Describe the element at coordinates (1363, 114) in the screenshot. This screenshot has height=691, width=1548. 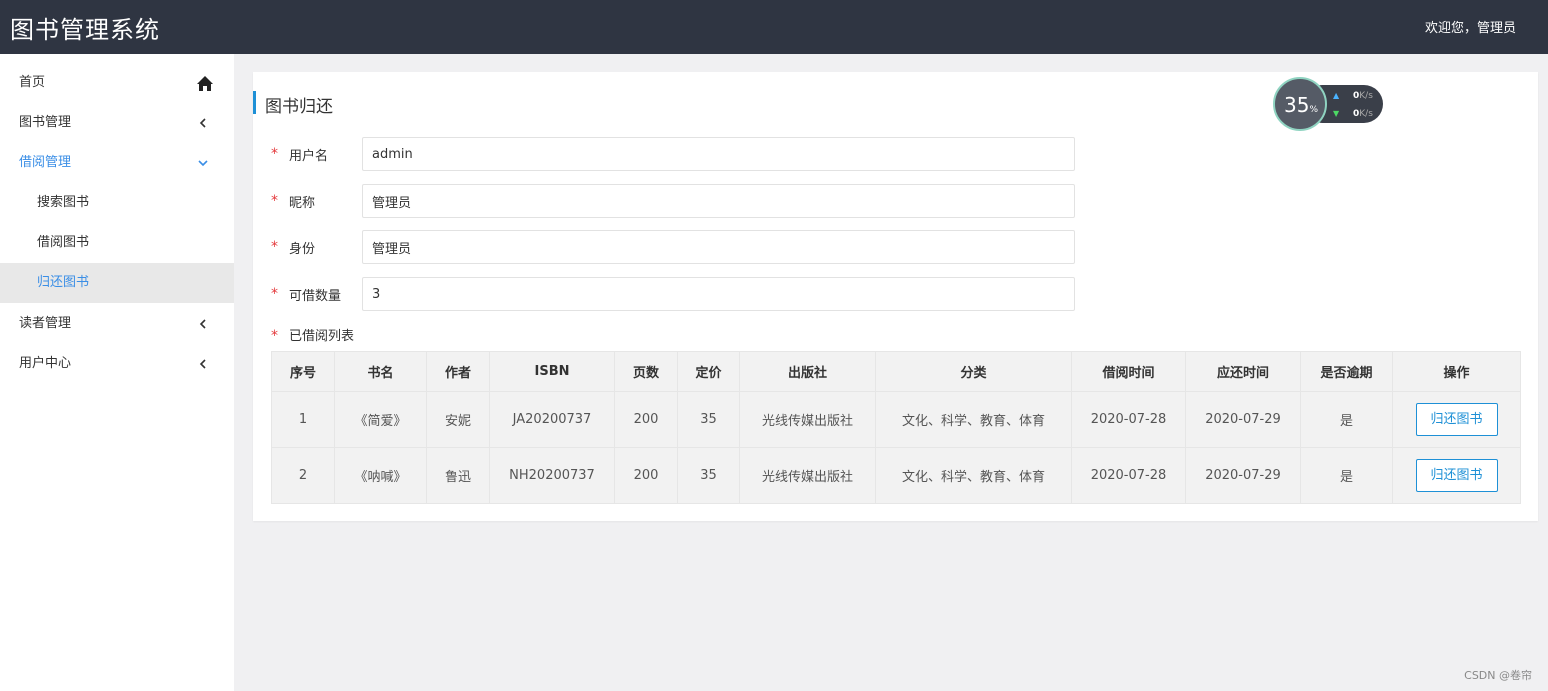
I see `download-speed: 0K/s` at that location.